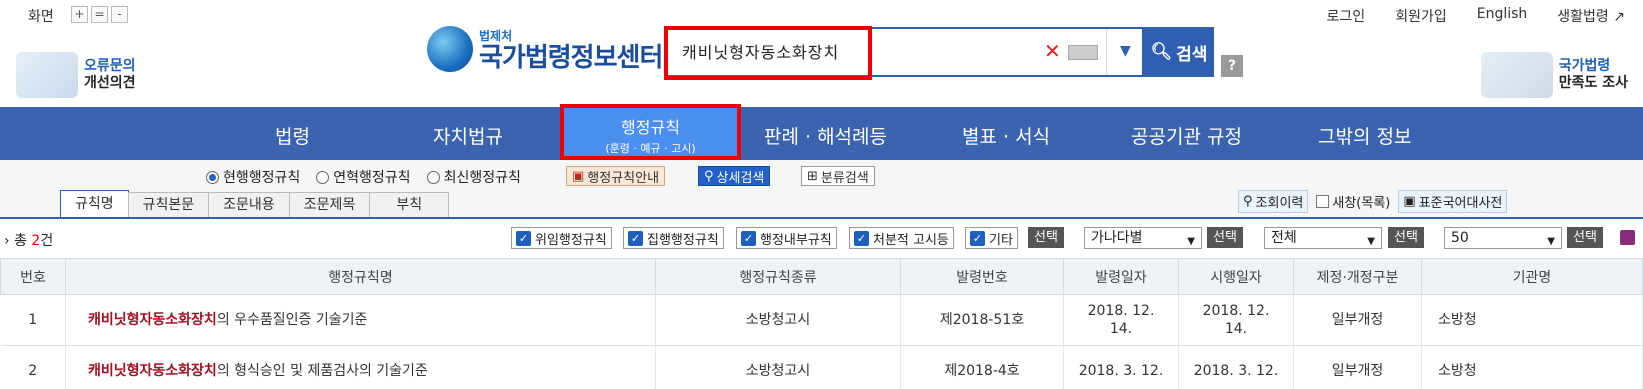 This screenshot has height=389, width=1643. I want to click on life-law-link: 생활법령 ↗, so click(1591, 16).